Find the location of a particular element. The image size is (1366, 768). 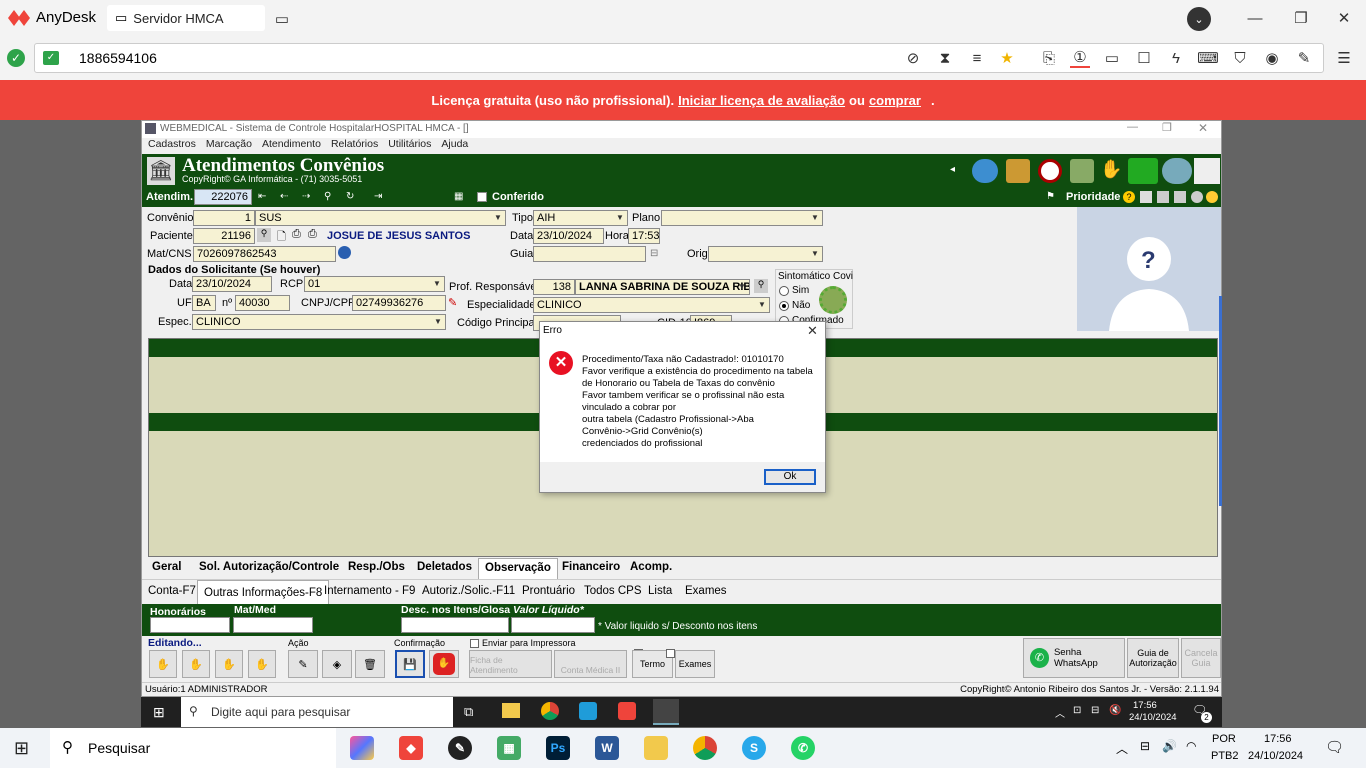

tab-prontuario: Prontuário is located at coordinates (548, 591).